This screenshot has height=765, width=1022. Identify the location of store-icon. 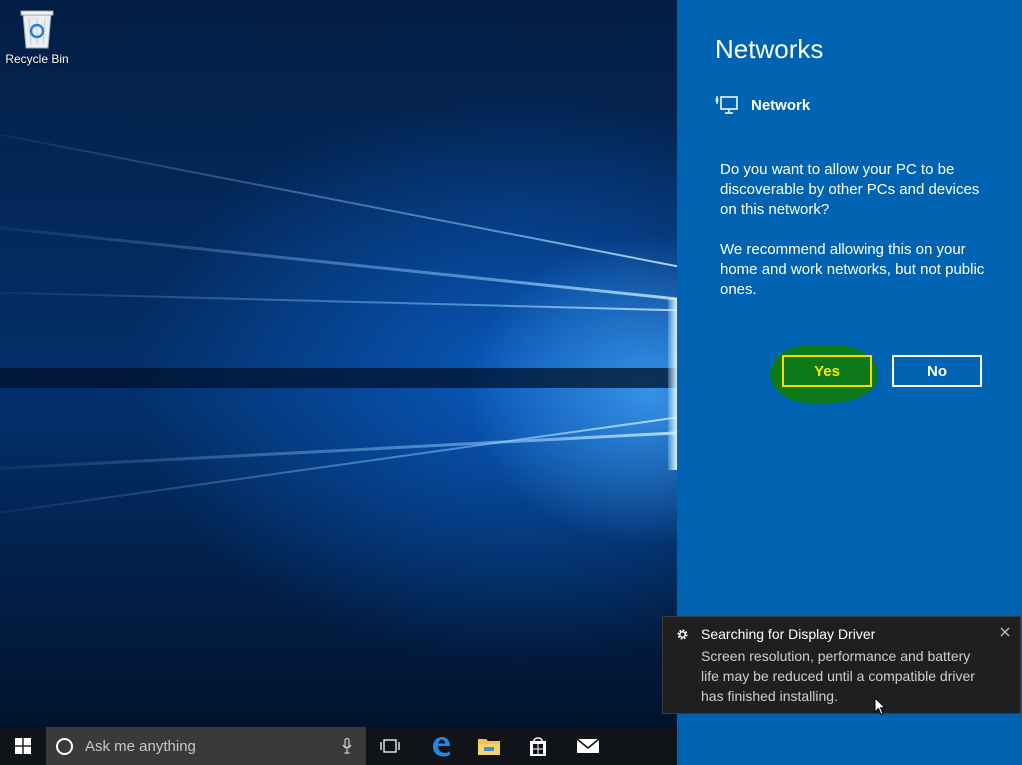
(538, 746).